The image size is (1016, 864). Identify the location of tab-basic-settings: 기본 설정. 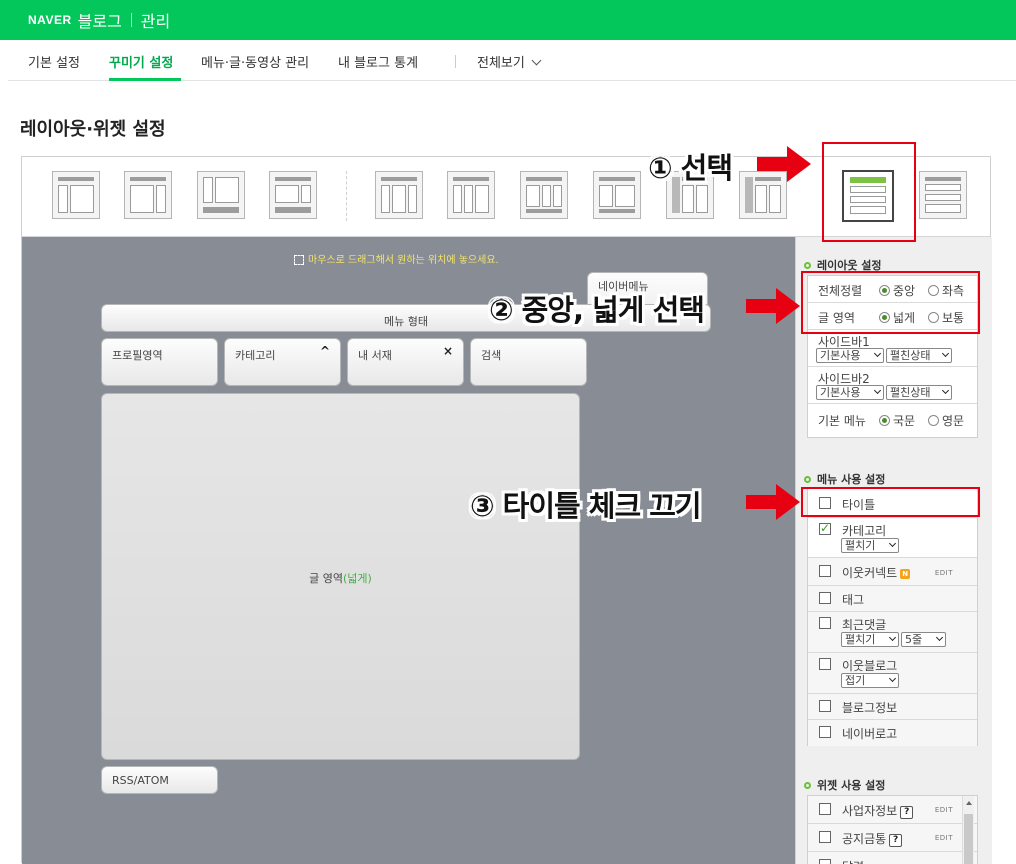
(54, 61).